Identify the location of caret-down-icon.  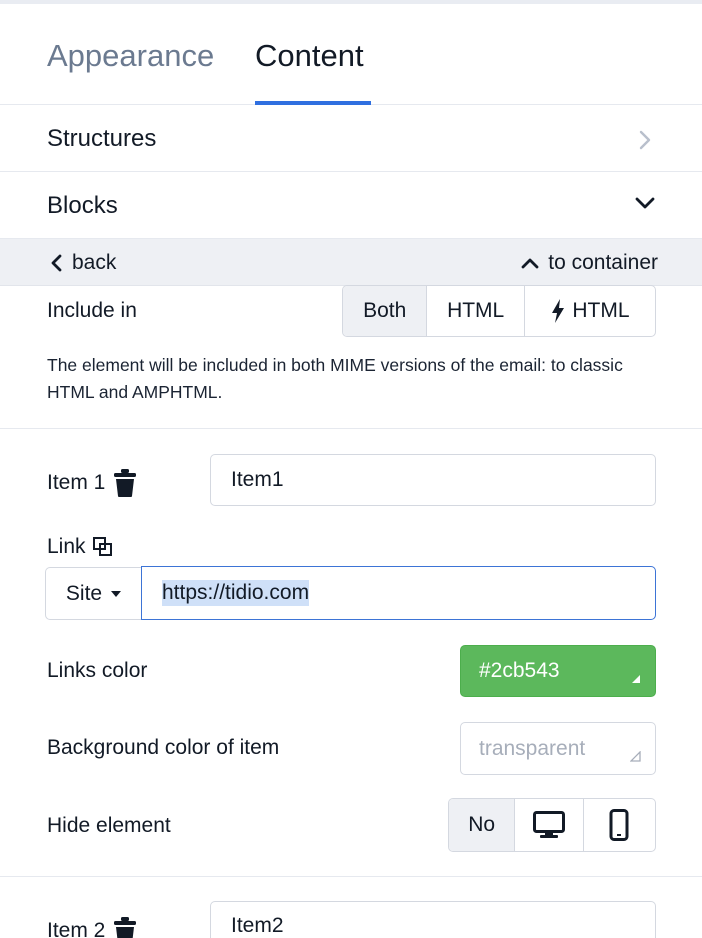
(116, 593).